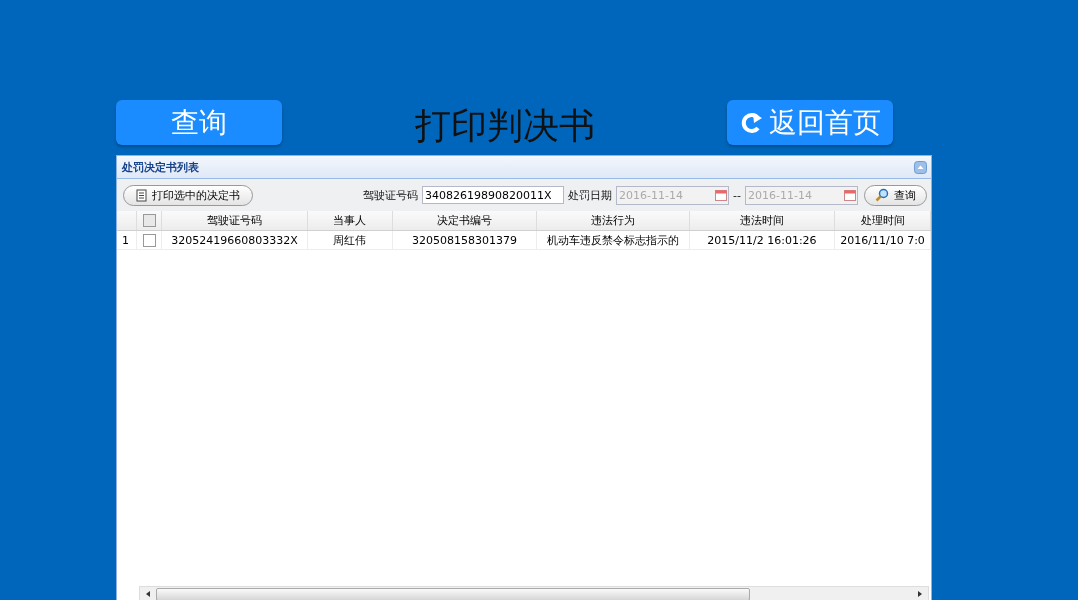 The width and height of the screenshot is (1078, 600). What do you see at coordinates (920, 167) in the screenshot?
I see `collapse-icon` at bounding box center [920, 167].